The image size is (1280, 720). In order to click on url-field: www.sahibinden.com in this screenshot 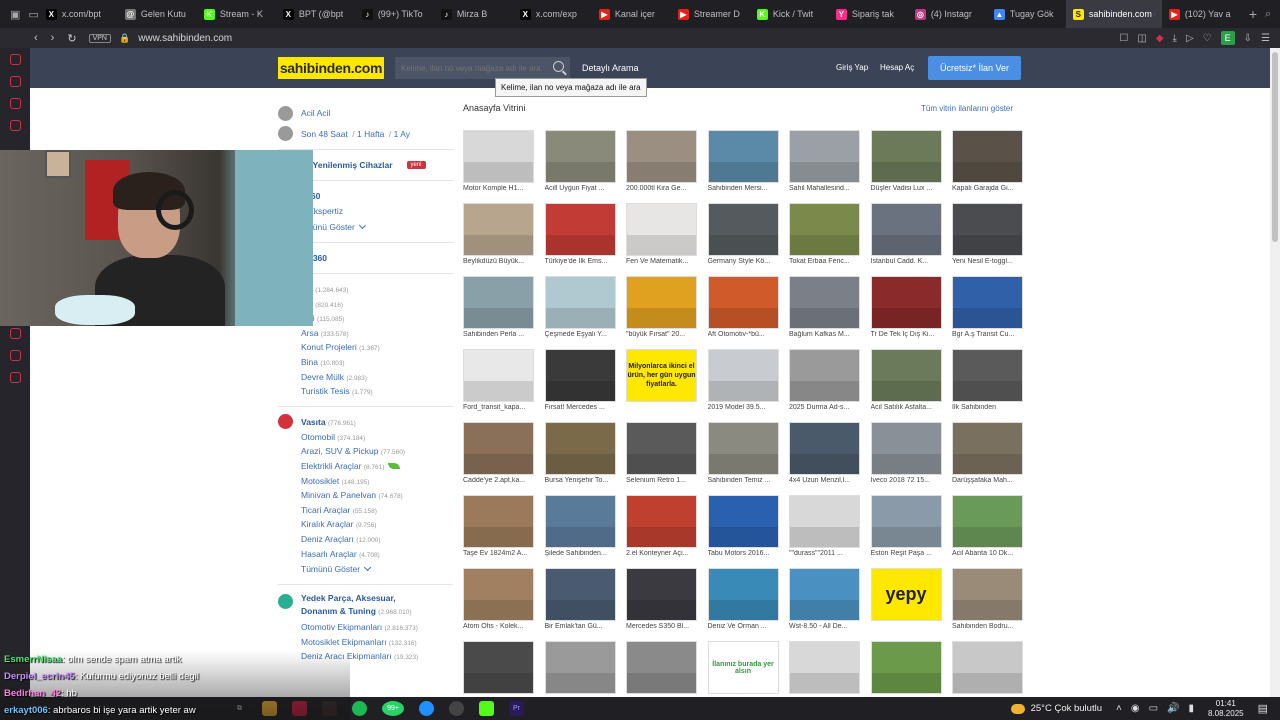, I will do `click(185, 38)`.